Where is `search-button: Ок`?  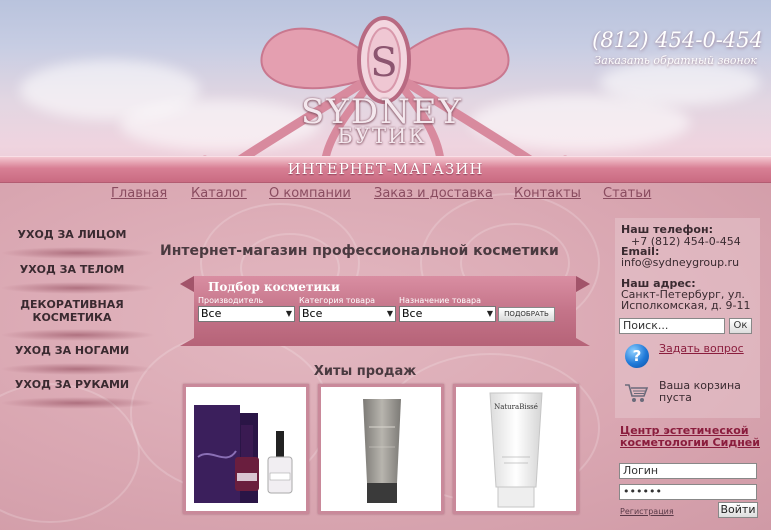 search-button: Ок is located at coordinates (740, 326).